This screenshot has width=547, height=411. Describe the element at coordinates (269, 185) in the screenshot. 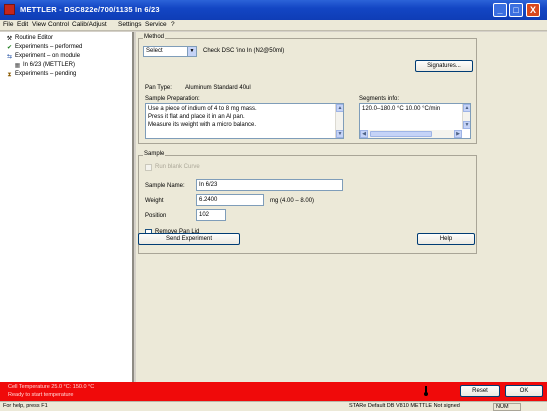

I see `sample-name-input: In 6/23` at that location.